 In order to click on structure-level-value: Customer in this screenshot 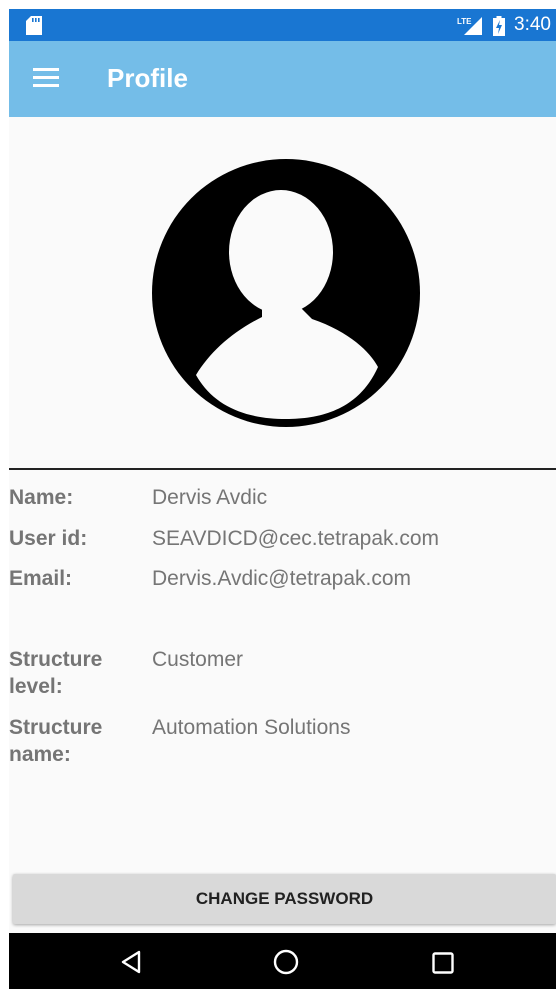, I will do `click(198, 659)`.